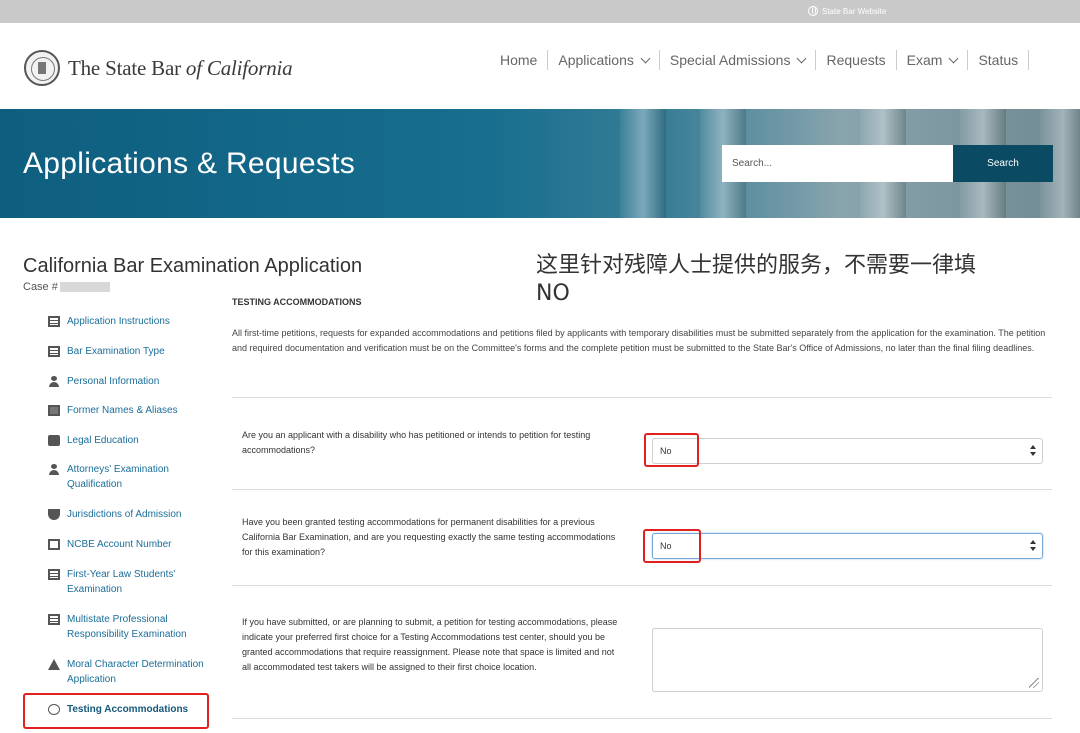 The image size is (1080, 733). I want to click on sidebar-item-bar-examination-type: Bar Examination Type, so click(125, 351).